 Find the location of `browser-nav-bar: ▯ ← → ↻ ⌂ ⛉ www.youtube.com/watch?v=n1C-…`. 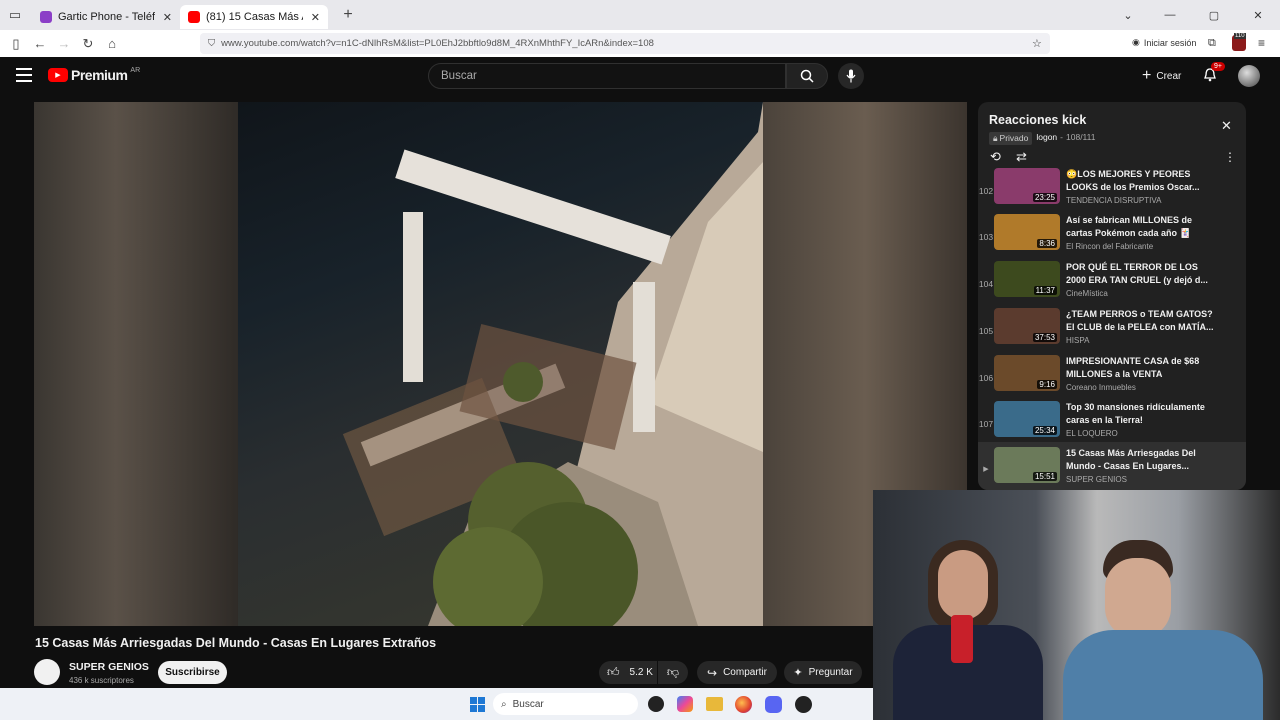

browser-nav-bar: ▯ ← → ↻ ⌂ ⛉ www.youtube.com/watch?v=n1C-… is located at coordinates (640, 43).